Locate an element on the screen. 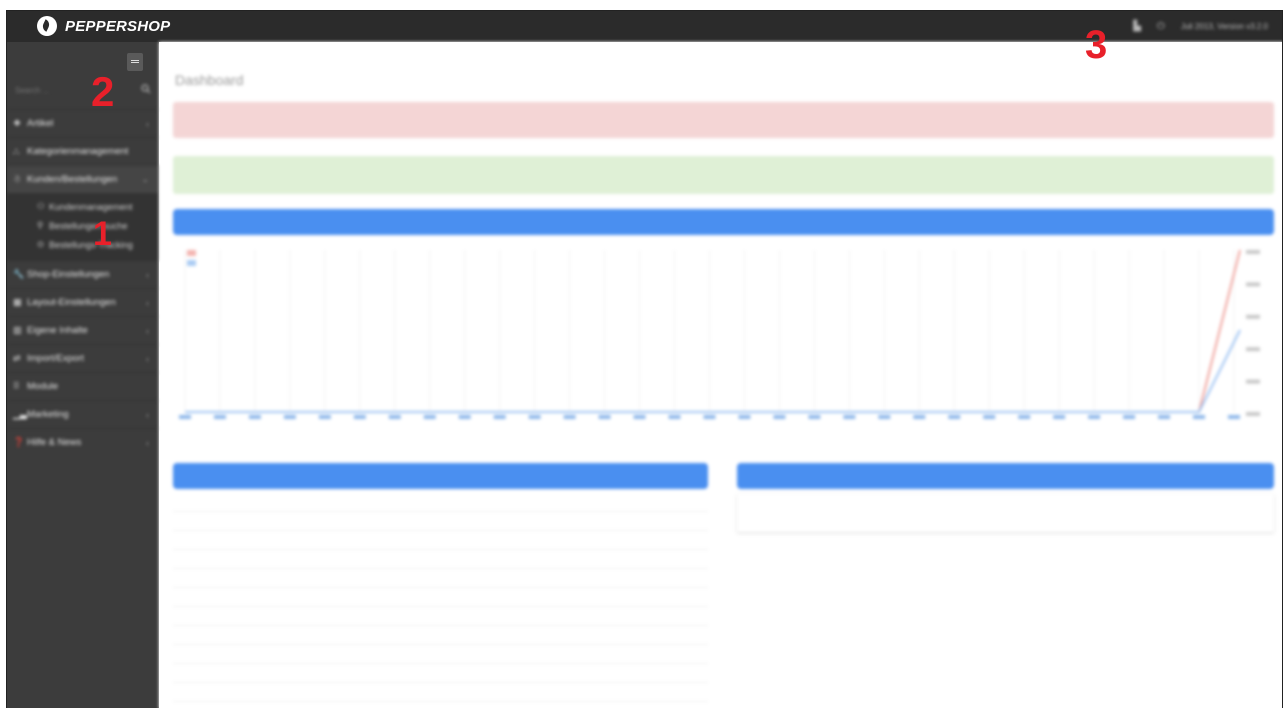 The height and width of the screenshot is (708, 1287). submenu-item: ⊙ Bestellungs-Tracking is located at coordinates (83, 244).